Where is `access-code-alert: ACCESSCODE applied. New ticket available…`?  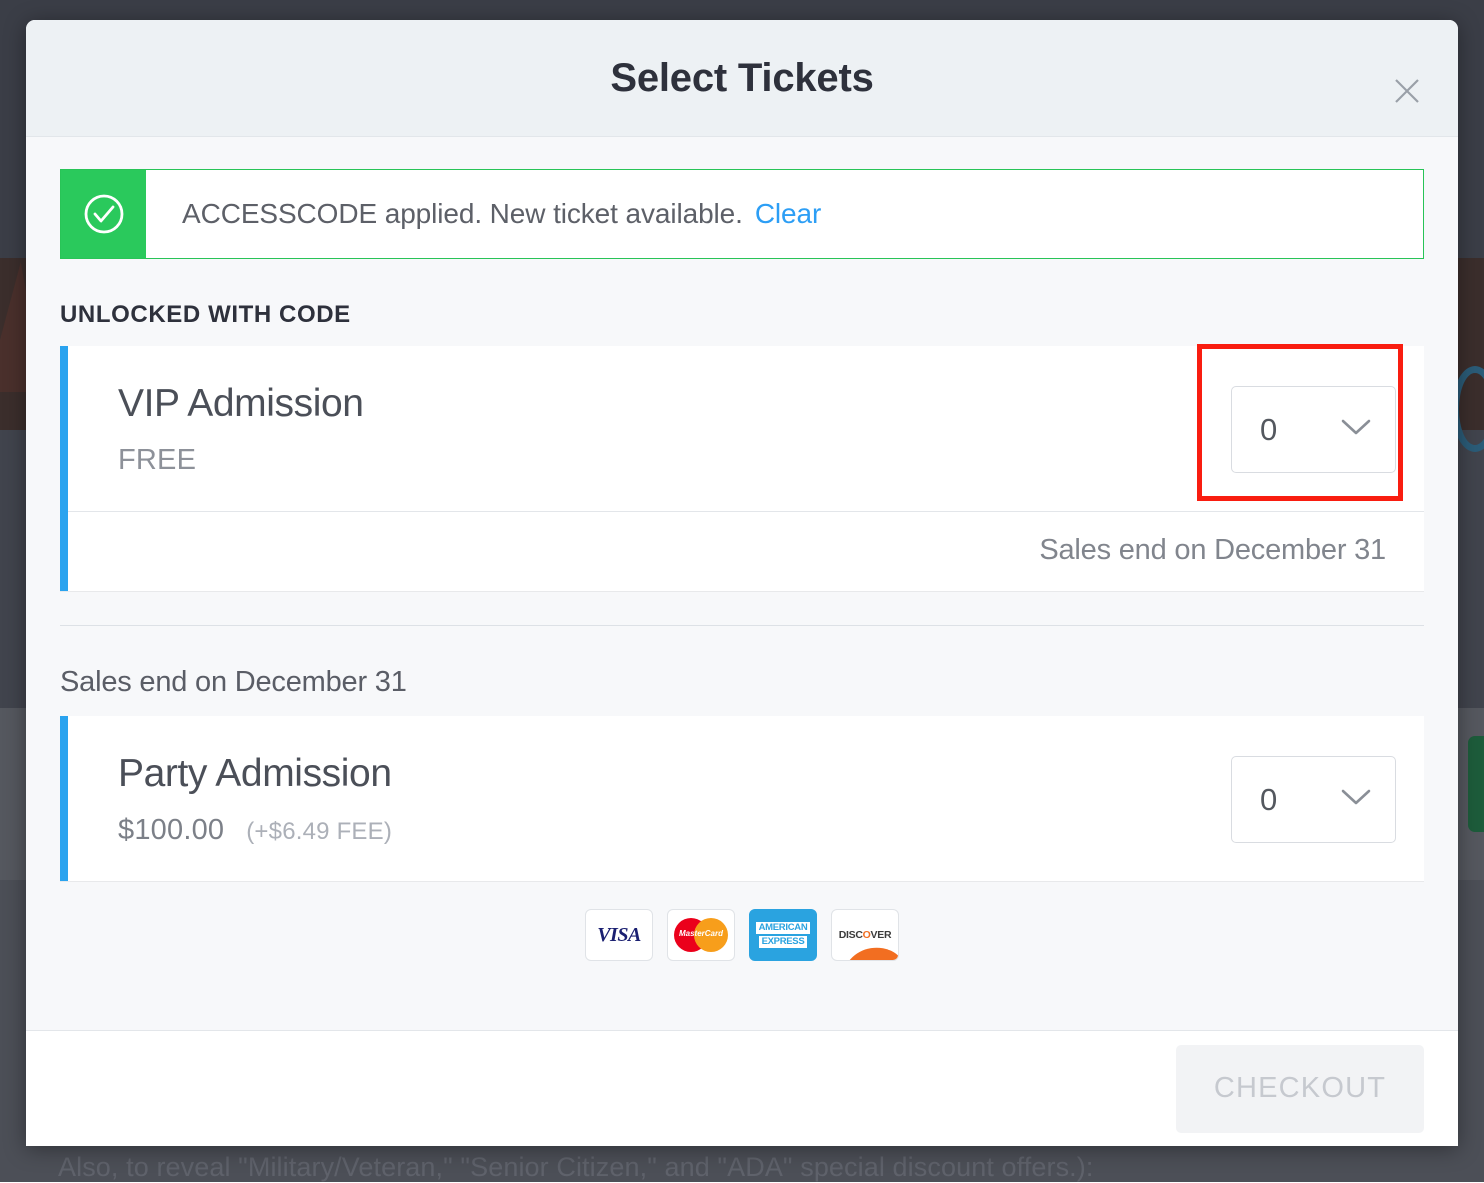 access-code-alert: ACCESSCODE applied. New ticket available… is located at coordinates (742, 214).